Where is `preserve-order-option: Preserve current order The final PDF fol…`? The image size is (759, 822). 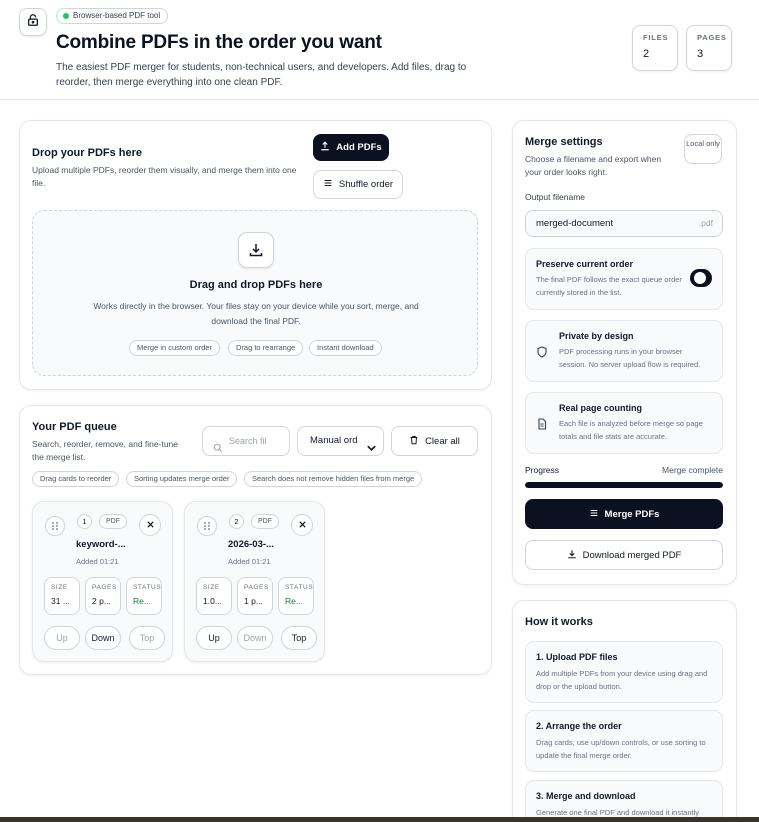 preserve-order-option: Preserve current order The final PDF fol… is located at coordinates (624, 279).